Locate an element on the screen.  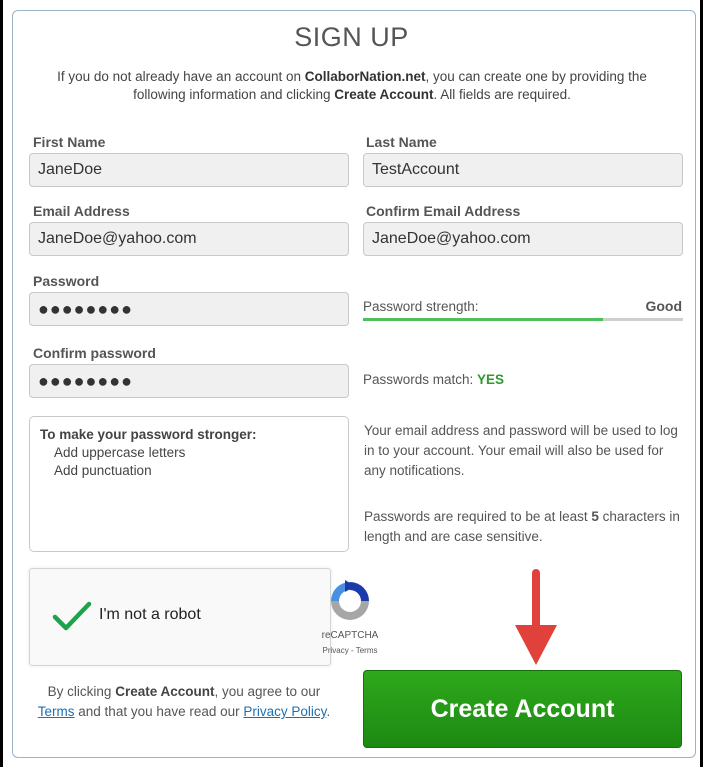
password-strength-meter is located at coordinates (523, 319).